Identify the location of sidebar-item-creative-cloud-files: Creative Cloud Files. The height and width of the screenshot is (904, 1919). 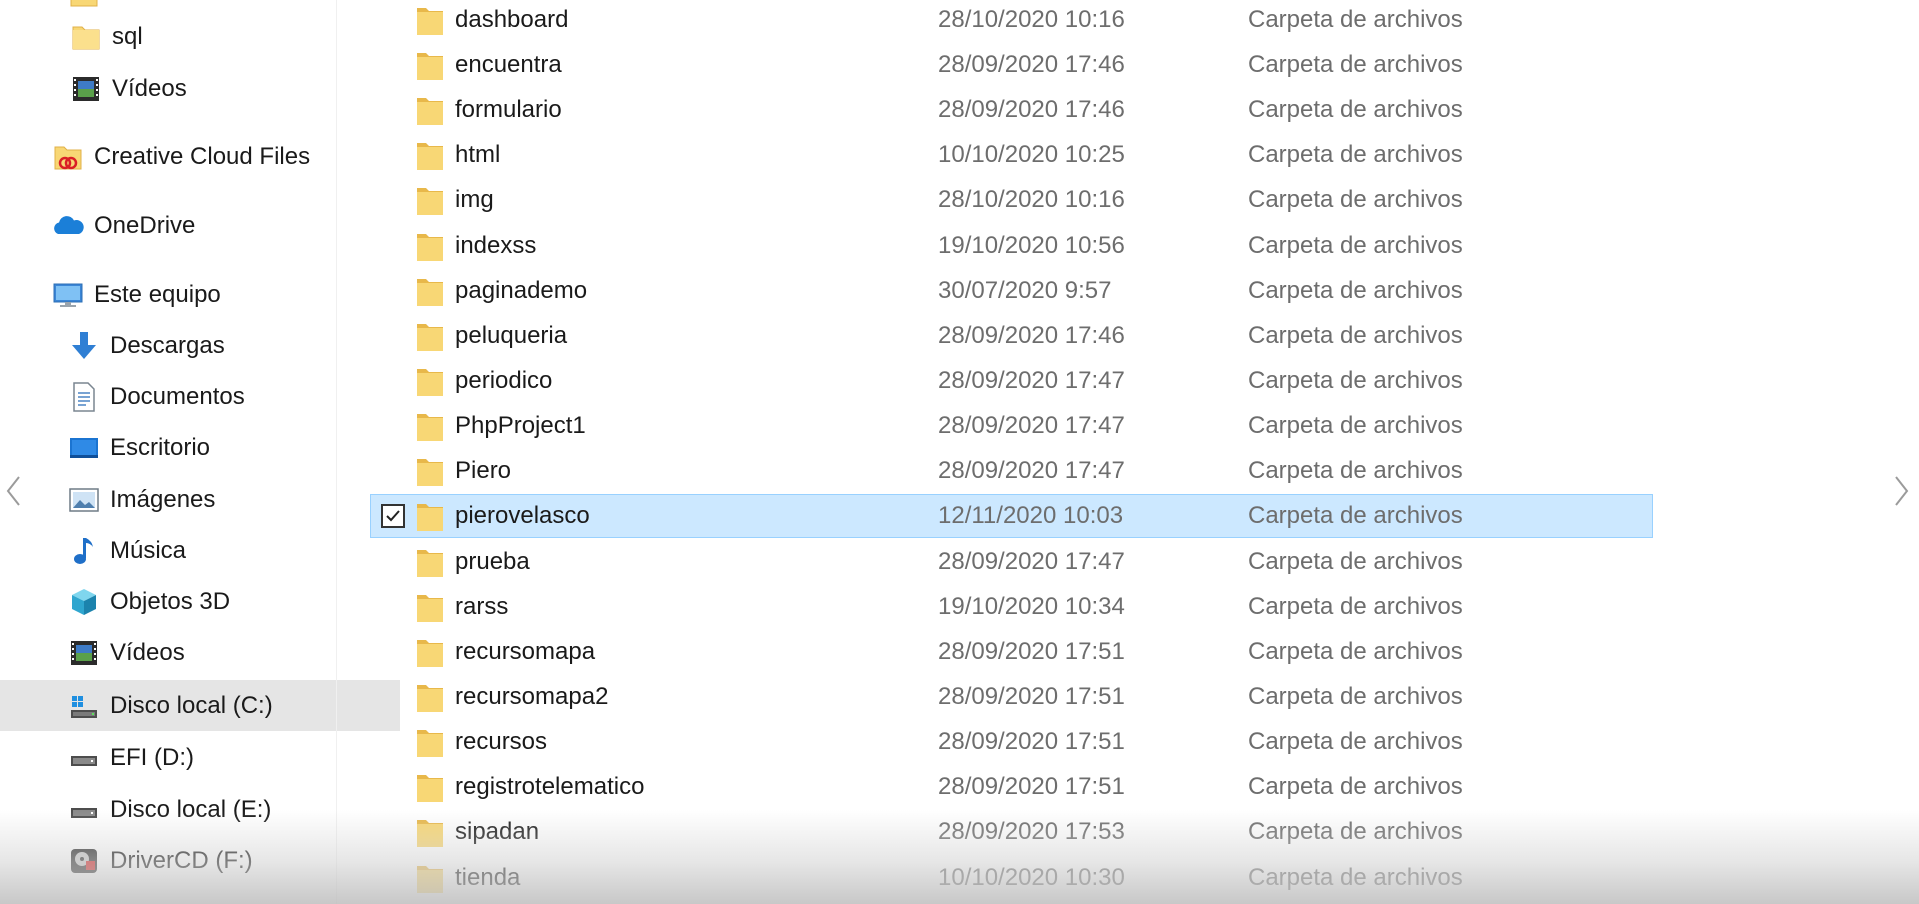
(192, 156).